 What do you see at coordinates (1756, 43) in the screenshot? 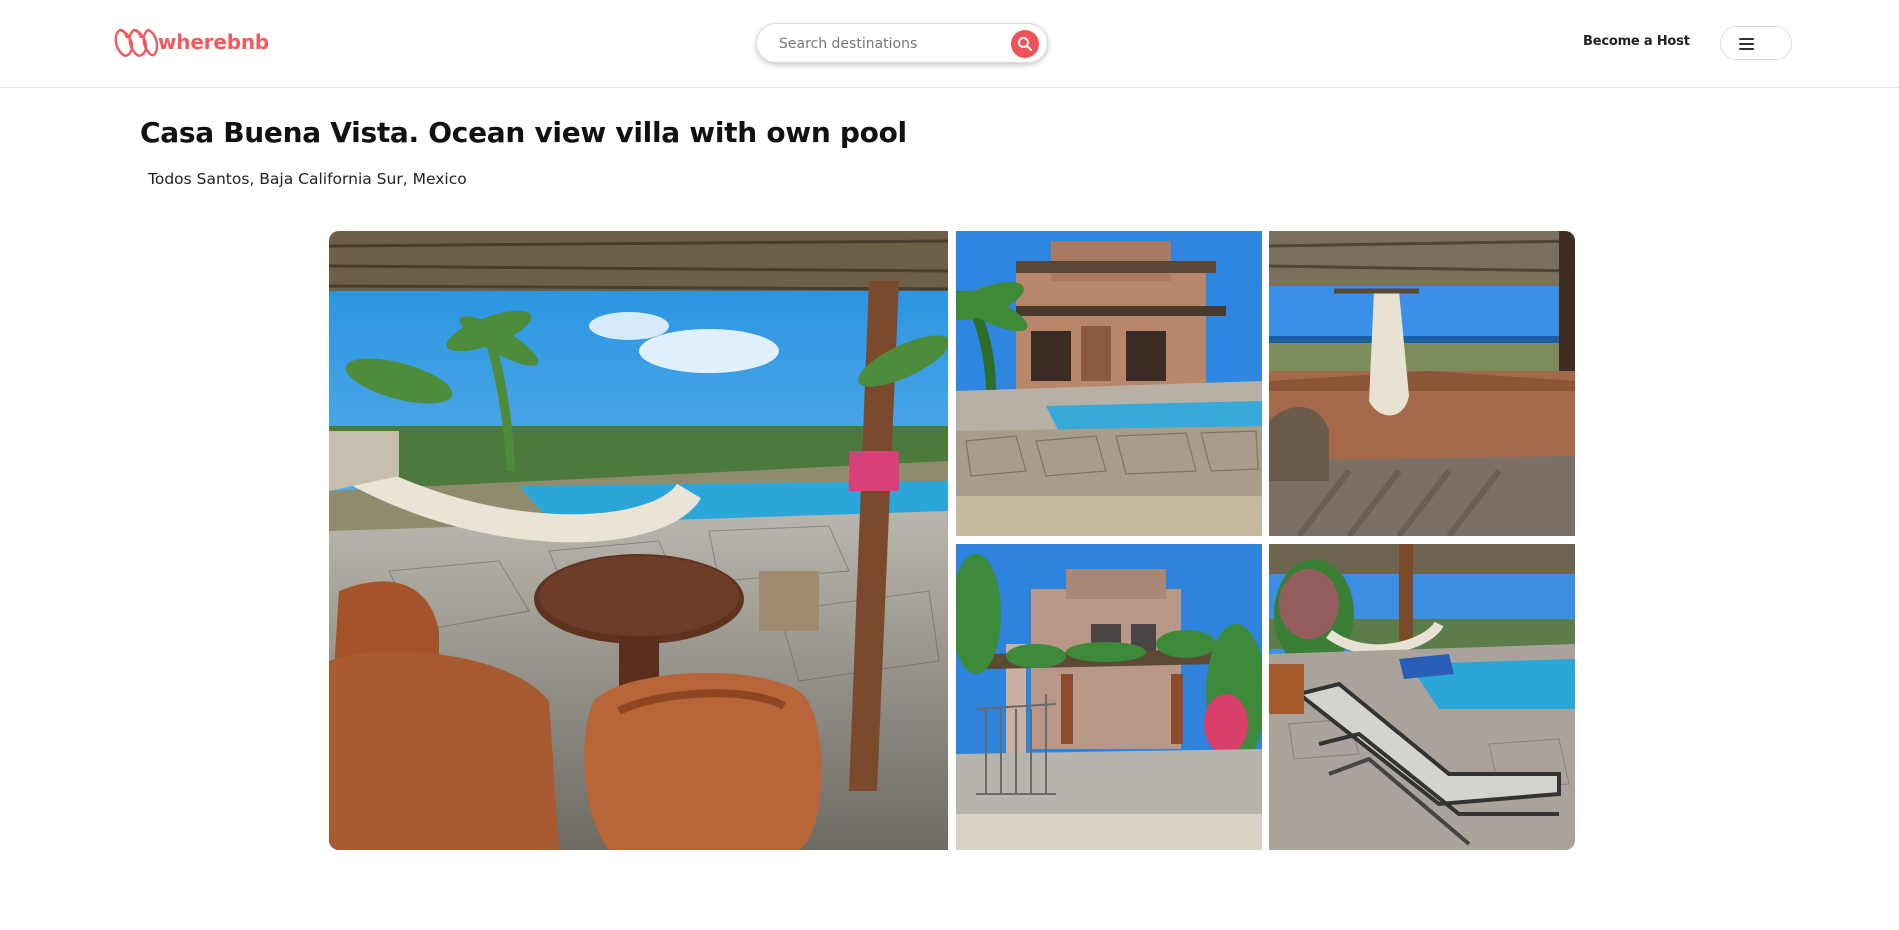
I see `user-menu-button` at bounding box center [1756, 43].